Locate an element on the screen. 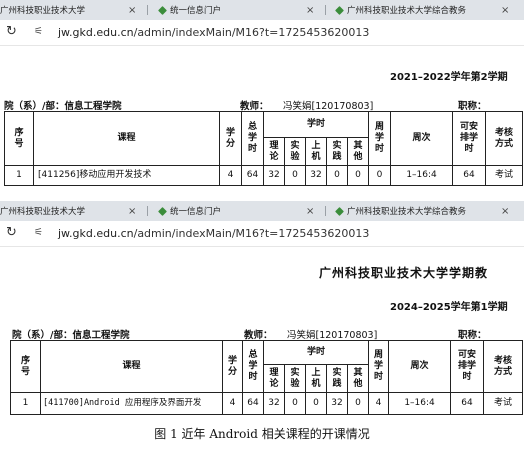 Image resolution: width=524 pixels, height=449 pixels. cell-practice: 0 is located at coordinates (337, 175).